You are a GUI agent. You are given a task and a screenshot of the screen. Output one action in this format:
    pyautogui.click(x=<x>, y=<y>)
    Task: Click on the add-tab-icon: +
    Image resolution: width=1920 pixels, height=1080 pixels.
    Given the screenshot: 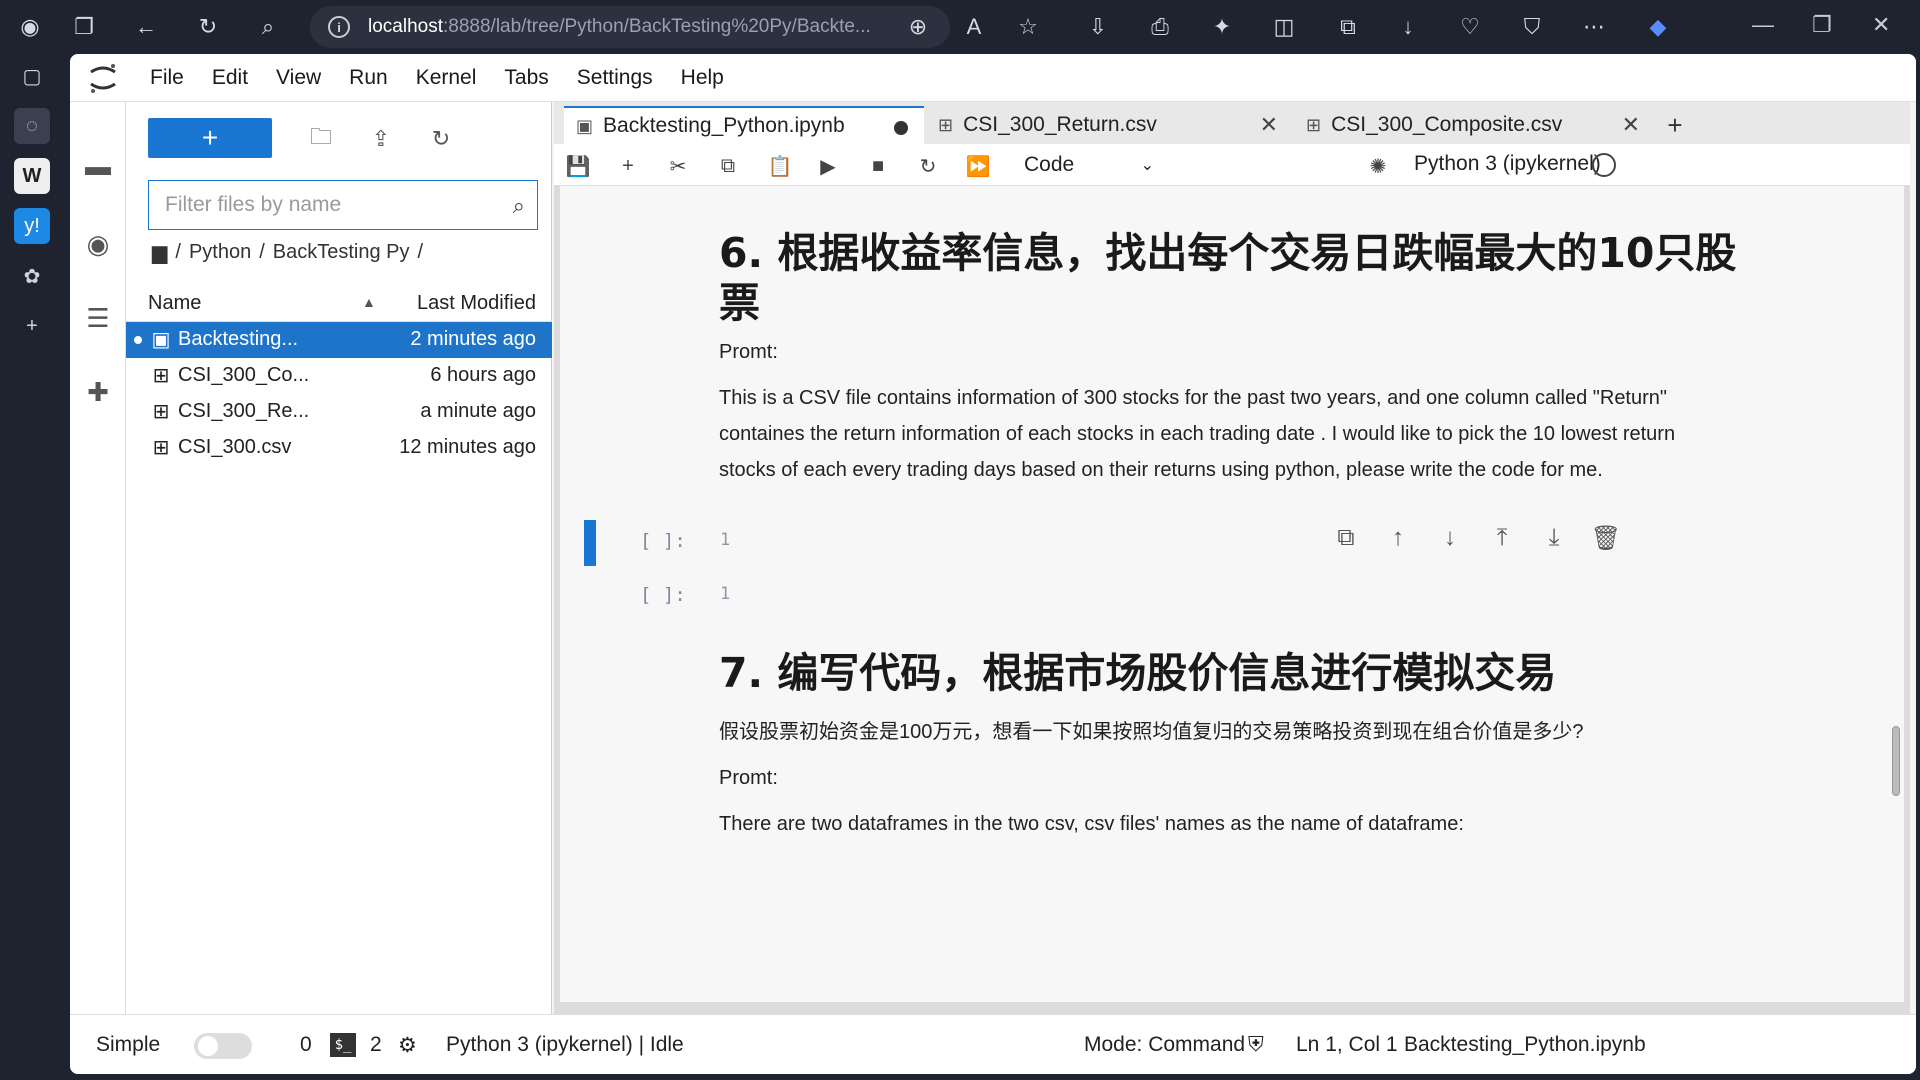 What is the action you would take?
    pyautogui.click(x=1675, y=125)
    